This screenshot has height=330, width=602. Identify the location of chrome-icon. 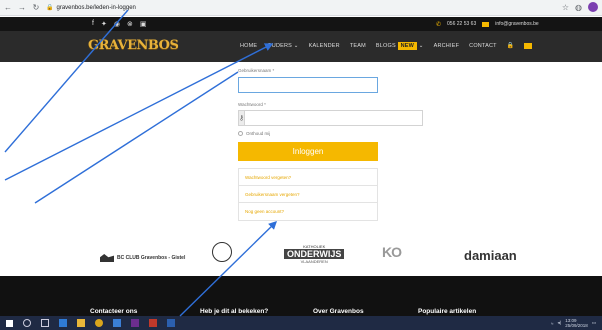
(99, 323).